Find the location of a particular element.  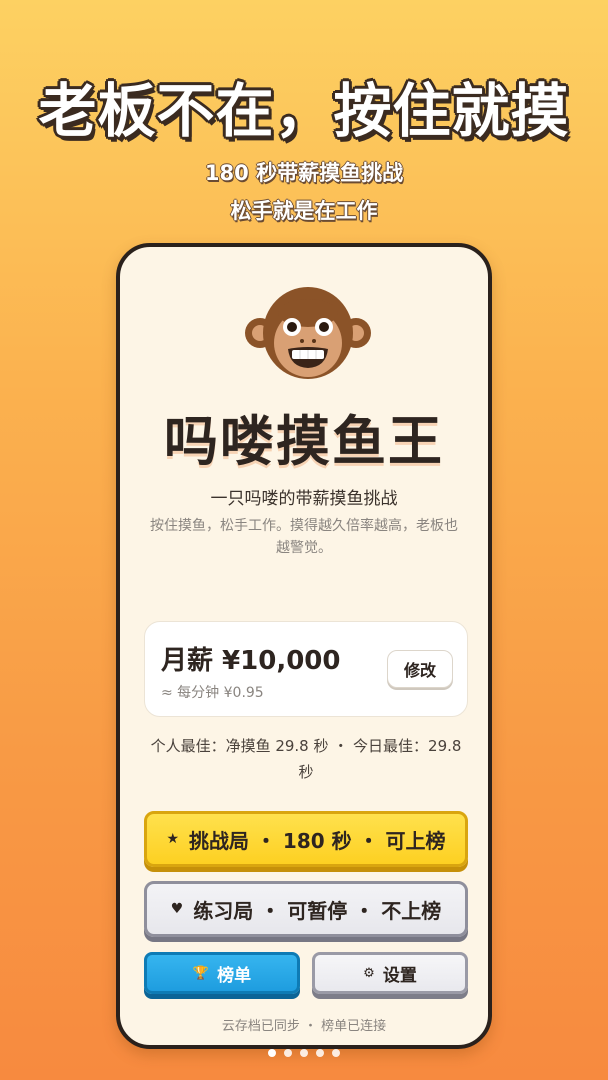

gear-icon: ⚙ is located at coordinates (369, 973).